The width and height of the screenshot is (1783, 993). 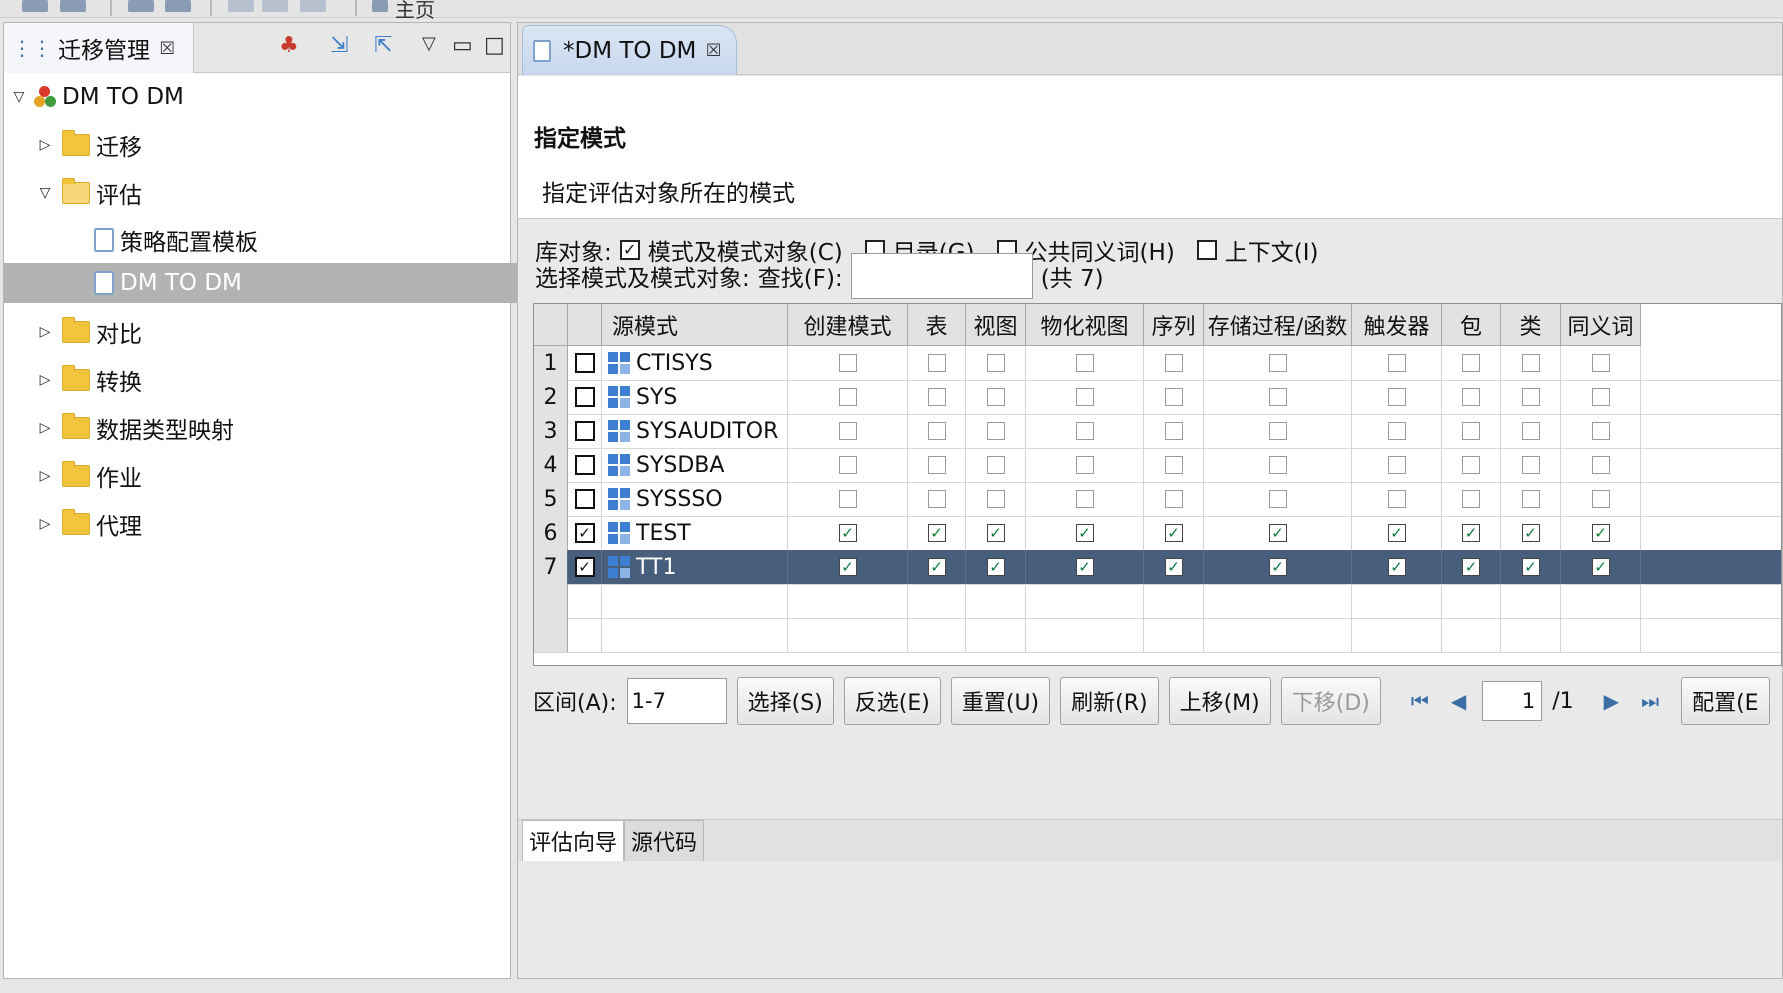 What do you see at coordinates (573, 840) in the screenshot?
I see `tab-assessment-wizard: 评估向导` at bounding box center [573, 840].